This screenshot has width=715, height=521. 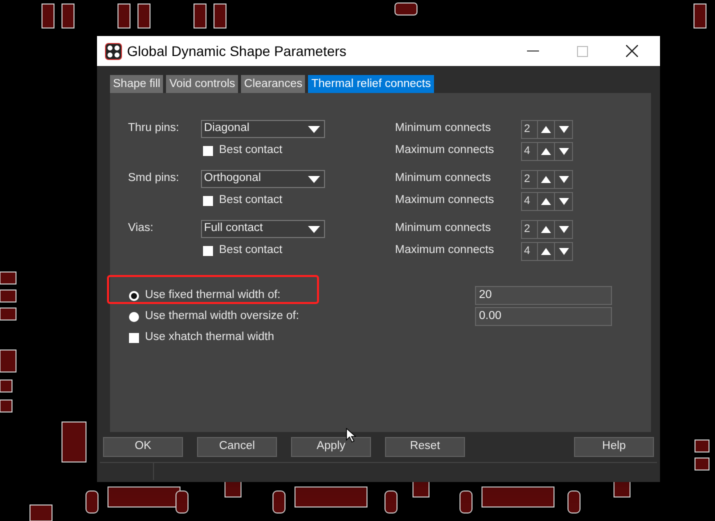 What do you see at coordinates (543, 295) in the screenshot?
I see `input-field: 20` at bounding box center [543, 295].